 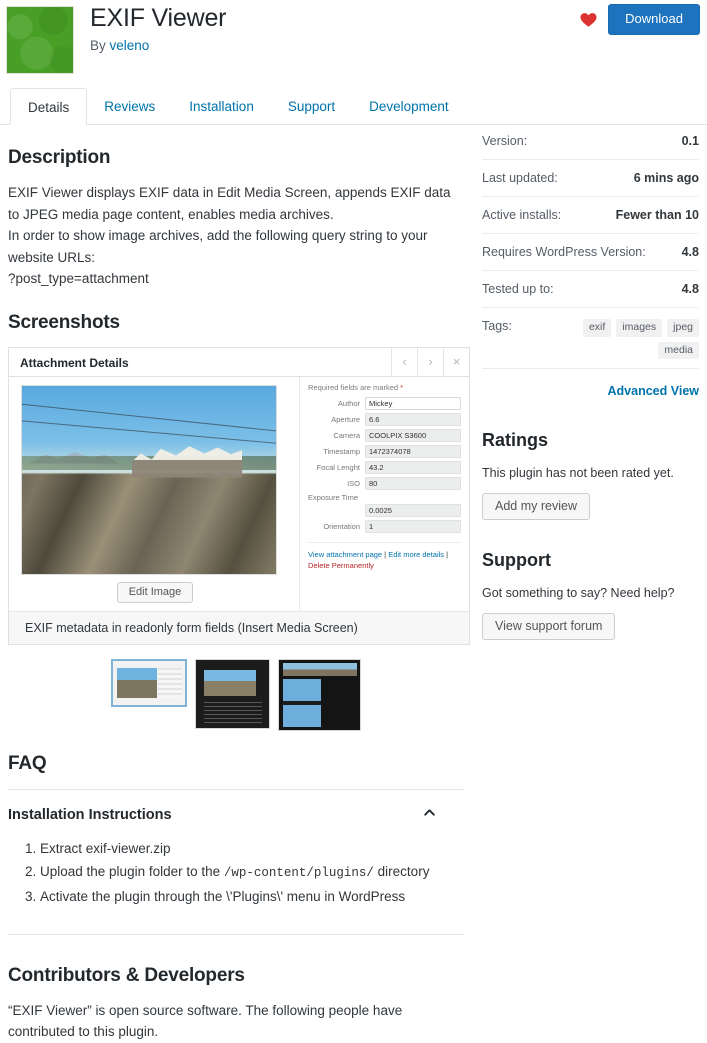 What do you see at coordinates (590, 178) in the screenshot?
I see `meta-row-last-updated: Last updated: 6 mins ago` at bounding box center [590, 178].